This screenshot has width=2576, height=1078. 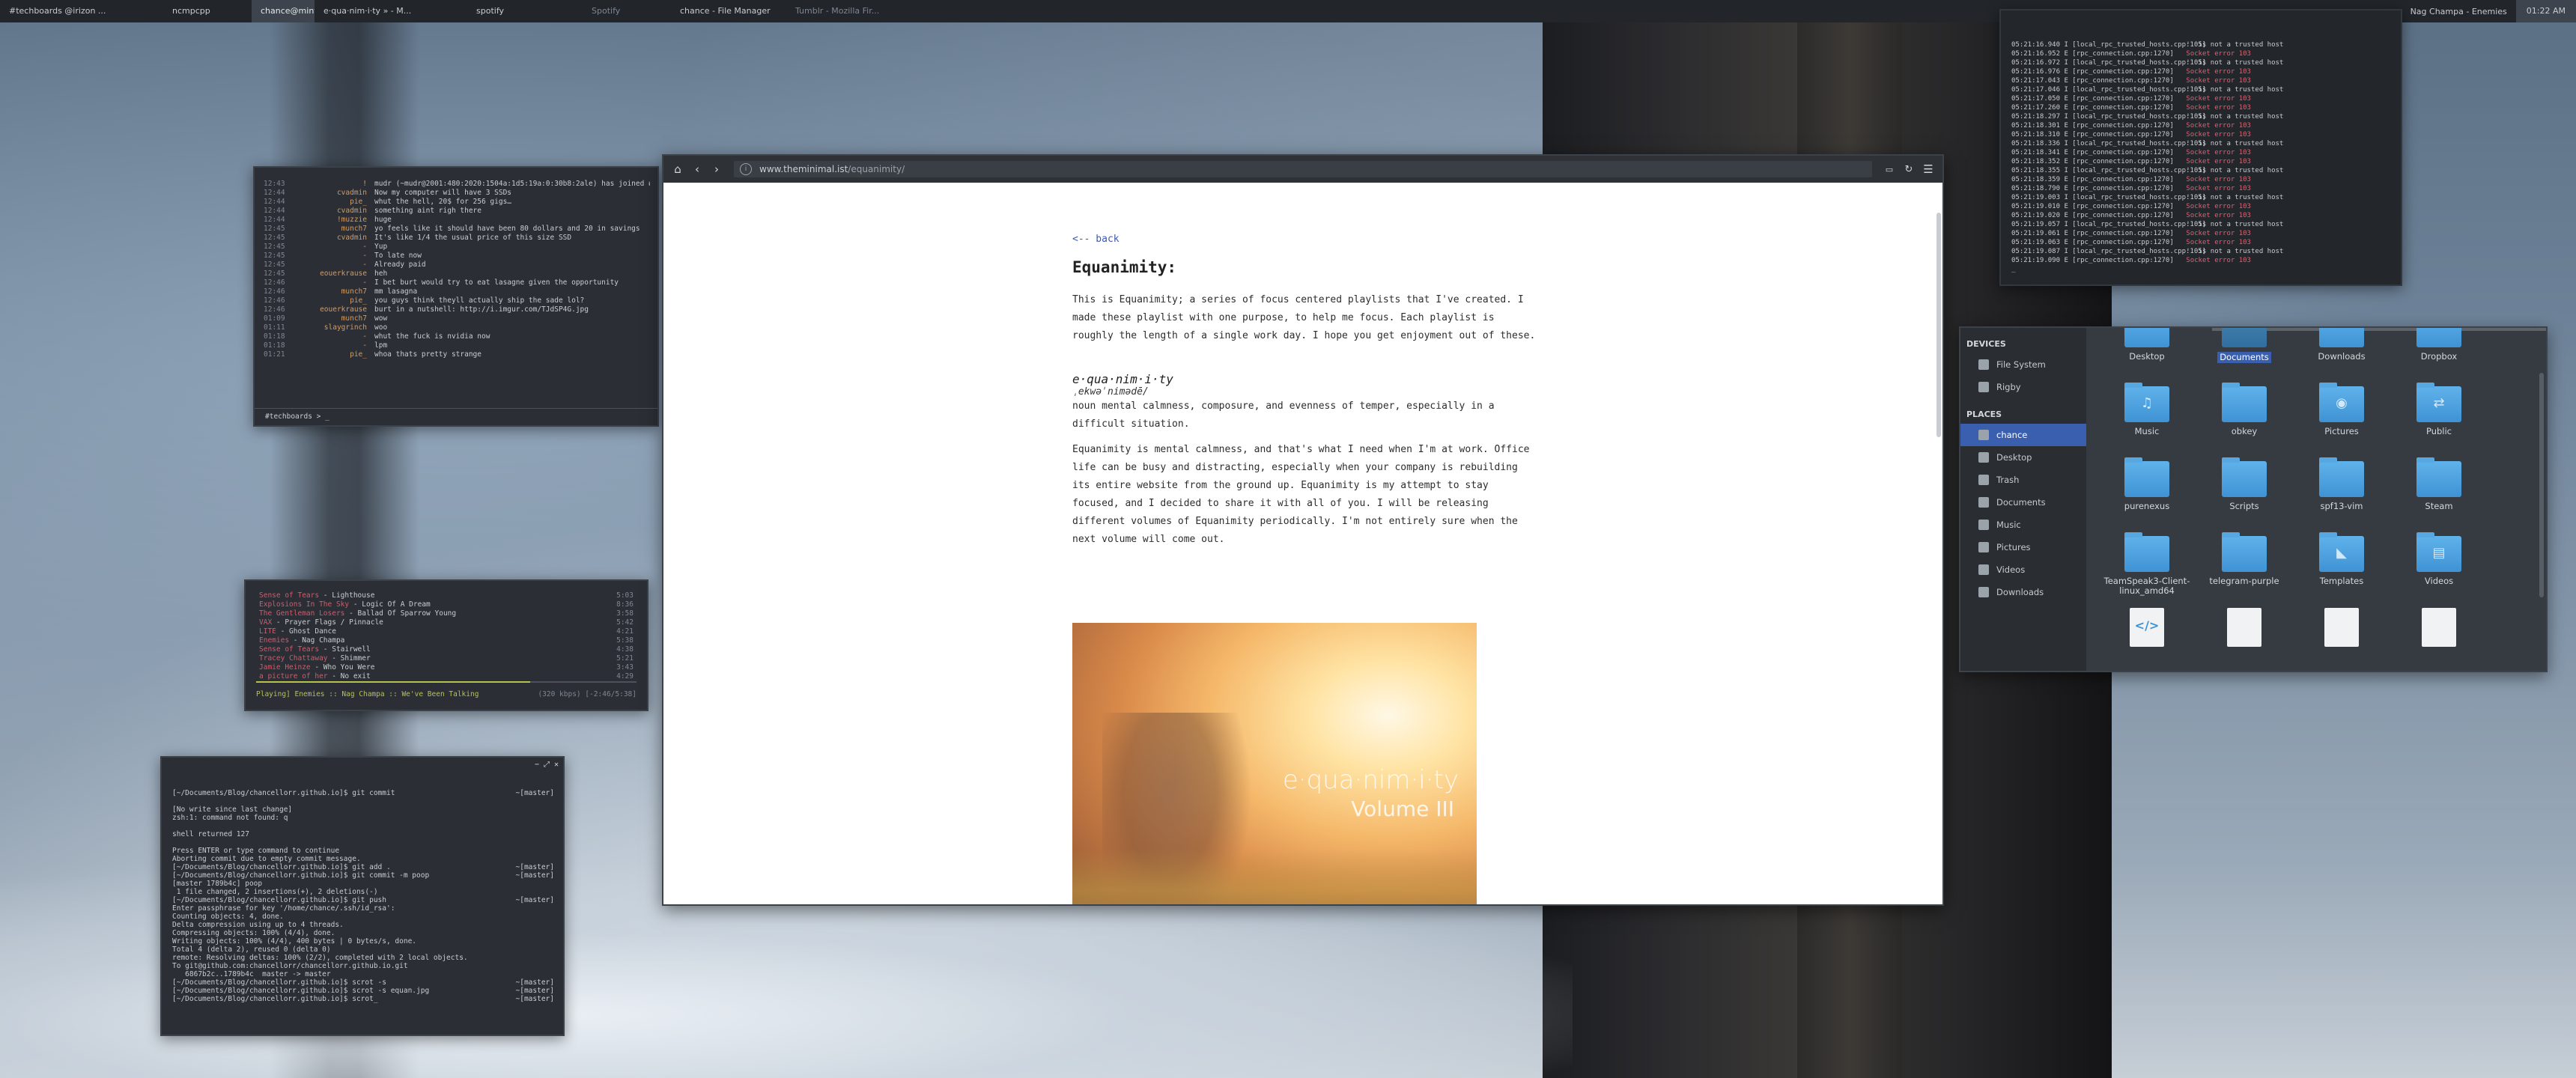 I want to click on file-item: Steam, so click(x=2439, y=492).